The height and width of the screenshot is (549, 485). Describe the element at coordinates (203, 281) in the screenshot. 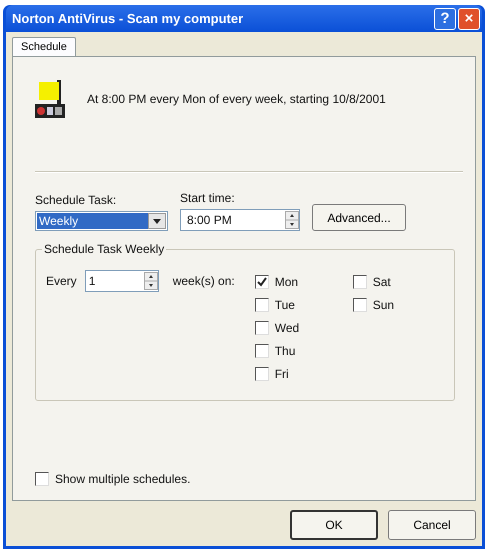

I see `weeks-label: week(s) on:` at that location.